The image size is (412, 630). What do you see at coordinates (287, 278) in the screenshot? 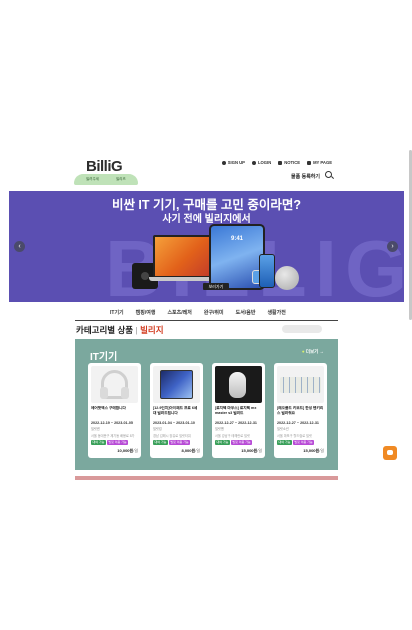
I see `homepod-image` at bounding box center [287, 278].